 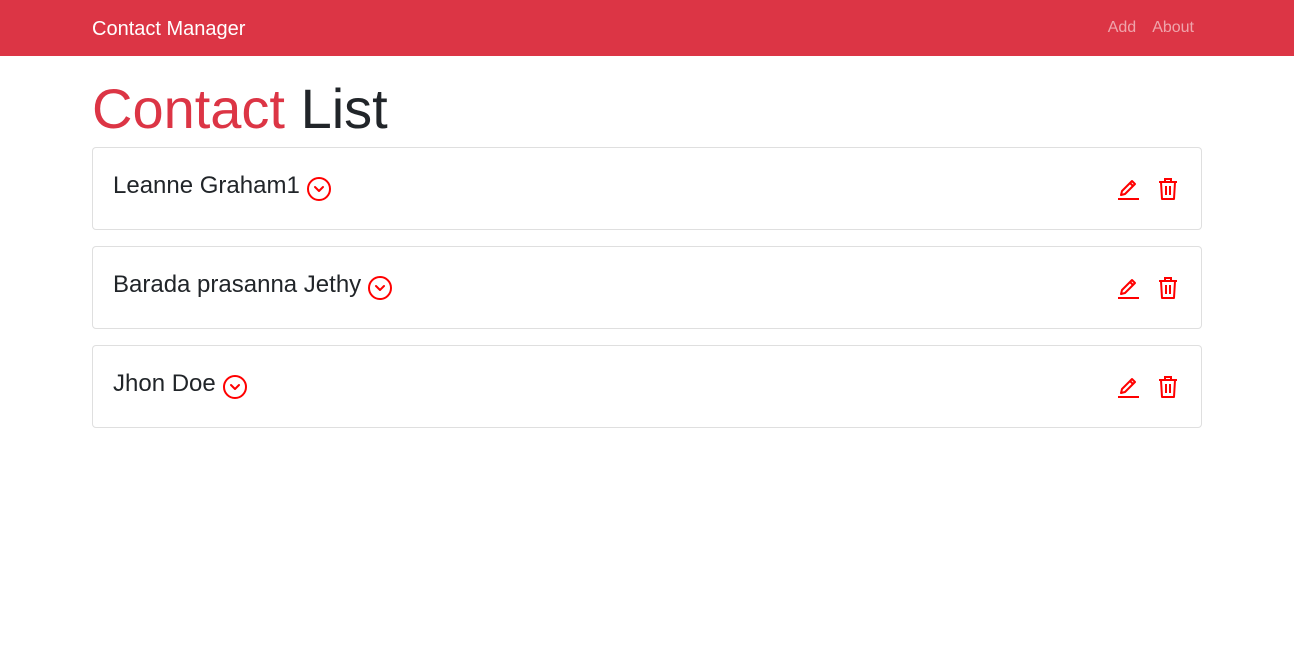 I want to click on contact-name-row: Barada prasanna Jethy, so click(x=253, y=285).